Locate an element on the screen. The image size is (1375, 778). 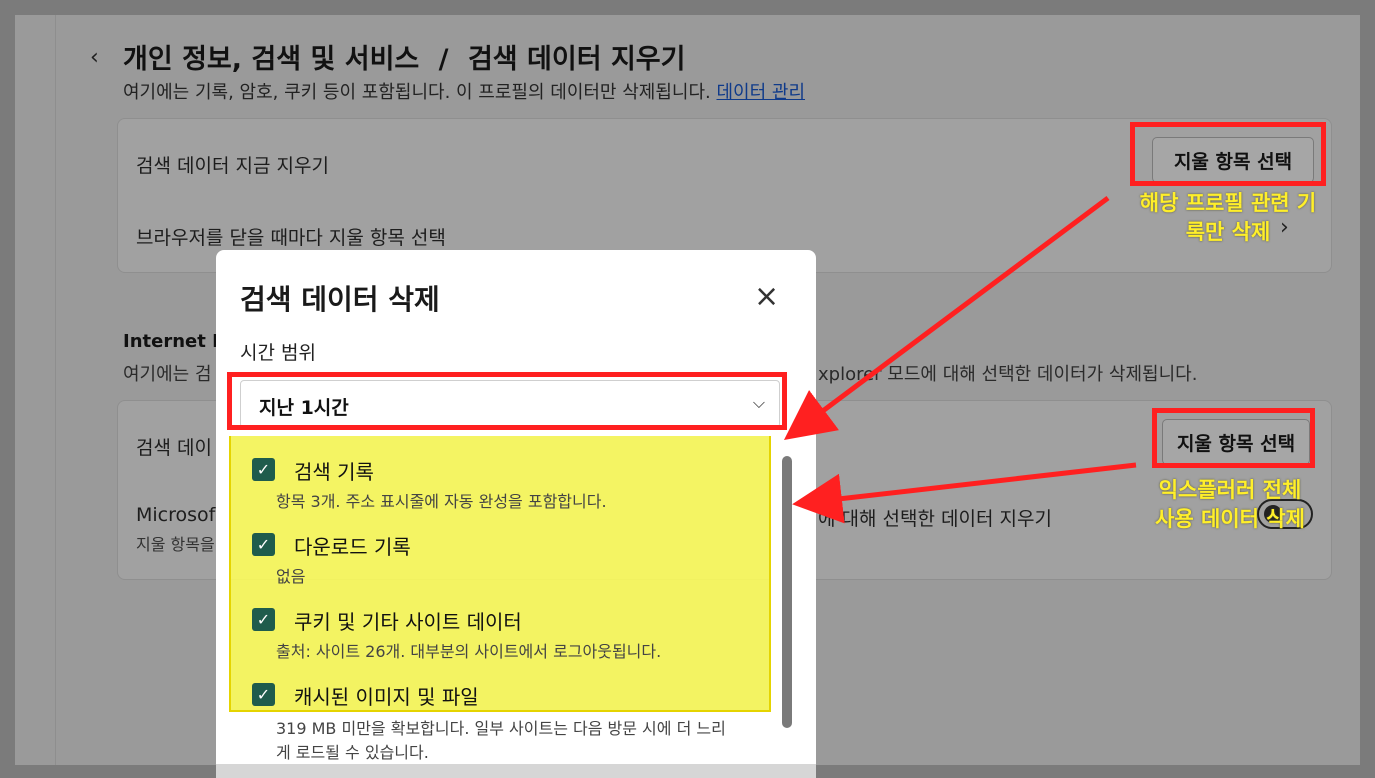
option-desc: 319 MB 미만을 확보합니다. 일부 사이트는 다음 방문 시에 더 느리 is located at coordinates (501, 728).